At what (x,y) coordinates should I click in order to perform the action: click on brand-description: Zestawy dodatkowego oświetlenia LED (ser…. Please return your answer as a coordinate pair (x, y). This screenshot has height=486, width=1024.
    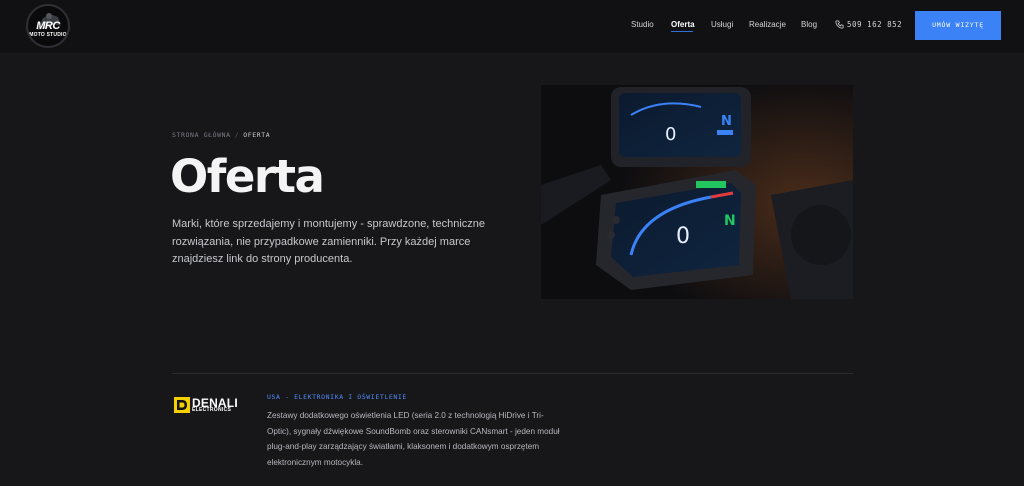
    Looking at the image, I should click on (413, 439).